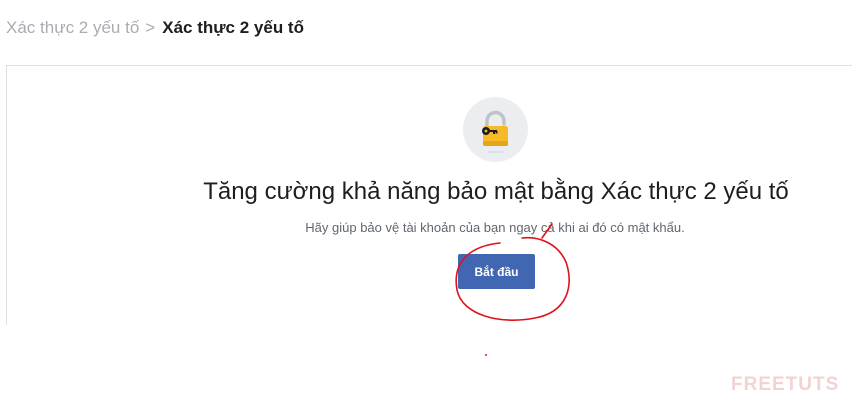 The width and height of the screenshot is (852, 415). What do you see at coordinates (496, 271) in the screenshot?
I see `start-button: Bắt đầu` at bounding box center [496, 271].